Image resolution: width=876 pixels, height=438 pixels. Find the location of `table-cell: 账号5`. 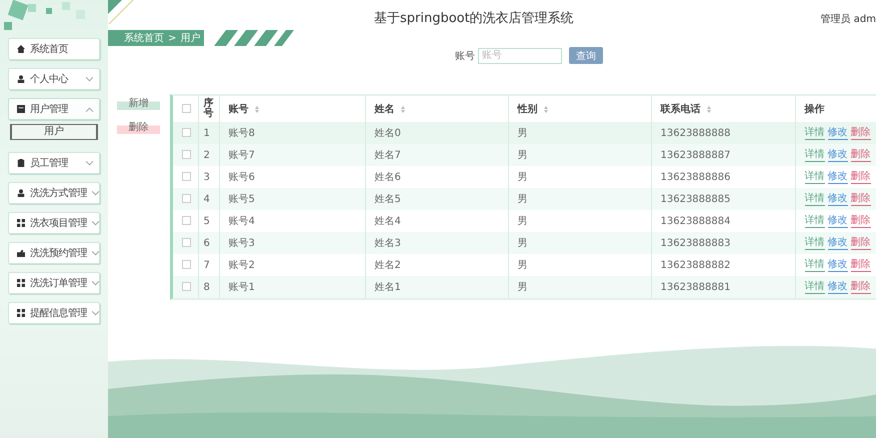

table-cell: 账号5 is located at coordinates (241, 199).